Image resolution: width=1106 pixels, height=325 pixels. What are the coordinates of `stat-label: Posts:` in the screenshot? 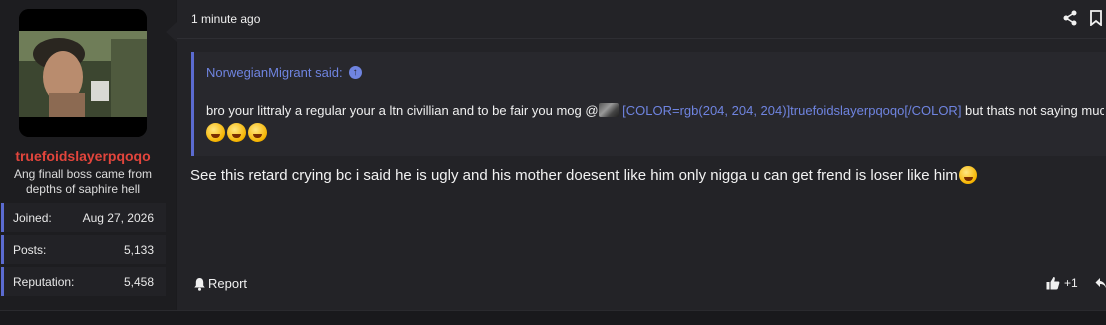 It's located at (30, 250).